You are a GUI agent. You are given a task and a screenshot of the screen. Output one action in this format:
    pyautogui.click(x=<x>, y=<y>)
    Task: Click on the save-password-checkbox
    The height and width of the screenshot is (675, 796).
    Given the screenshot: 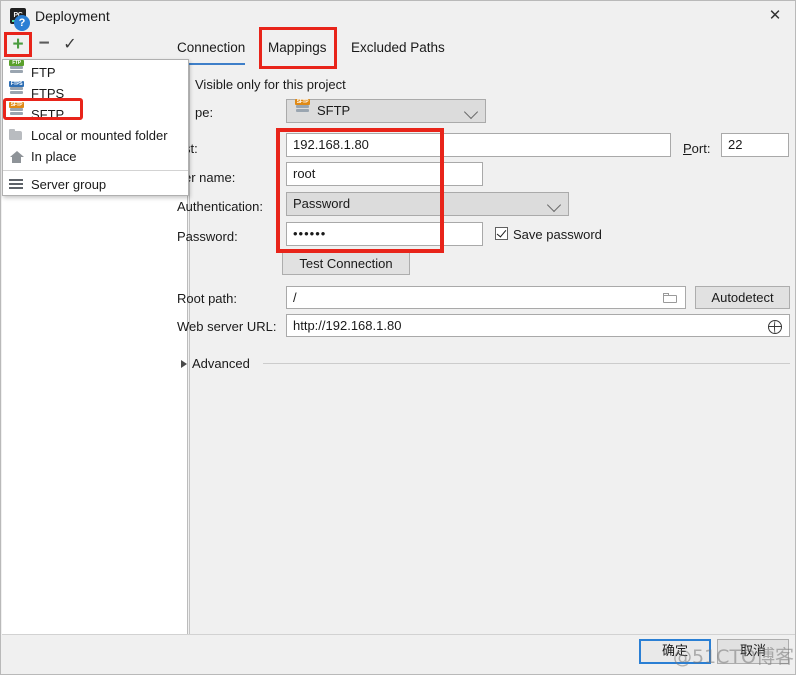 What is the action you would take?
    pyautogui.click(x=501, y=233)
    